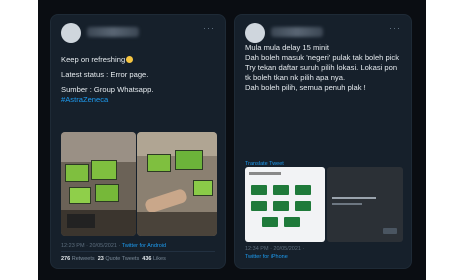 Image resolution: width=464 pixels, height=280 pixels. Describe the element at coordinates (146, 259) in the screenshot. I see `likes-count: 436` at that location.